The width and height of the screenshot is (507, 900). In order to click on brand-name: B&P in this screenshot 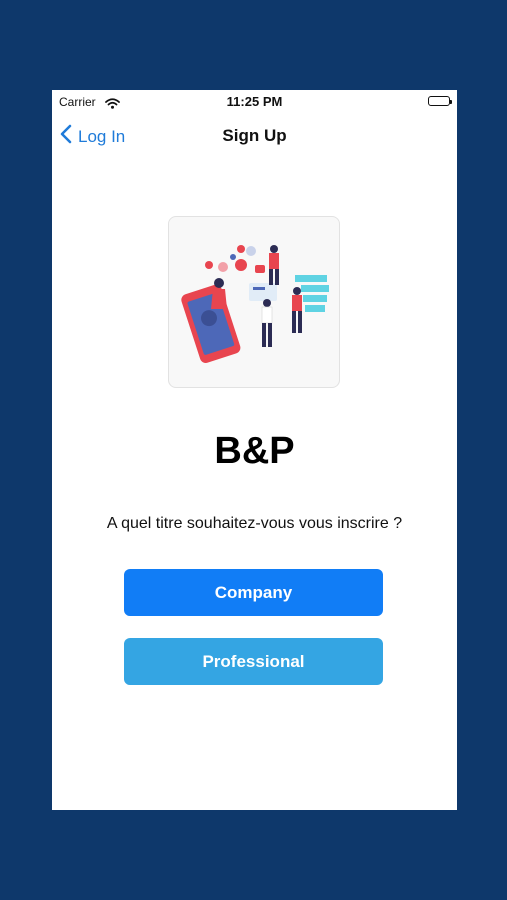, I will do `click(254, 451)`.